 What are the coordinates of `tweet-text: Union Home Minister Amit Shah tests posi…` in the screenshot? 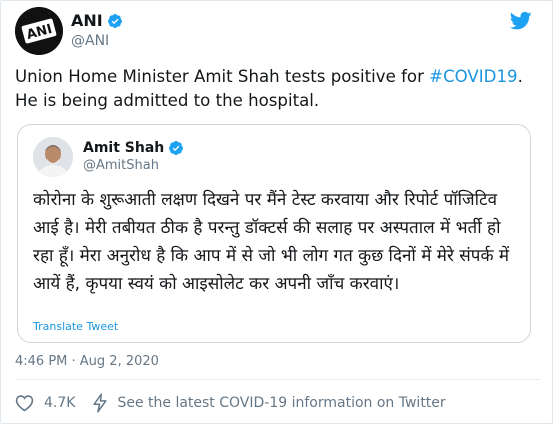 It's located at (275, 89).